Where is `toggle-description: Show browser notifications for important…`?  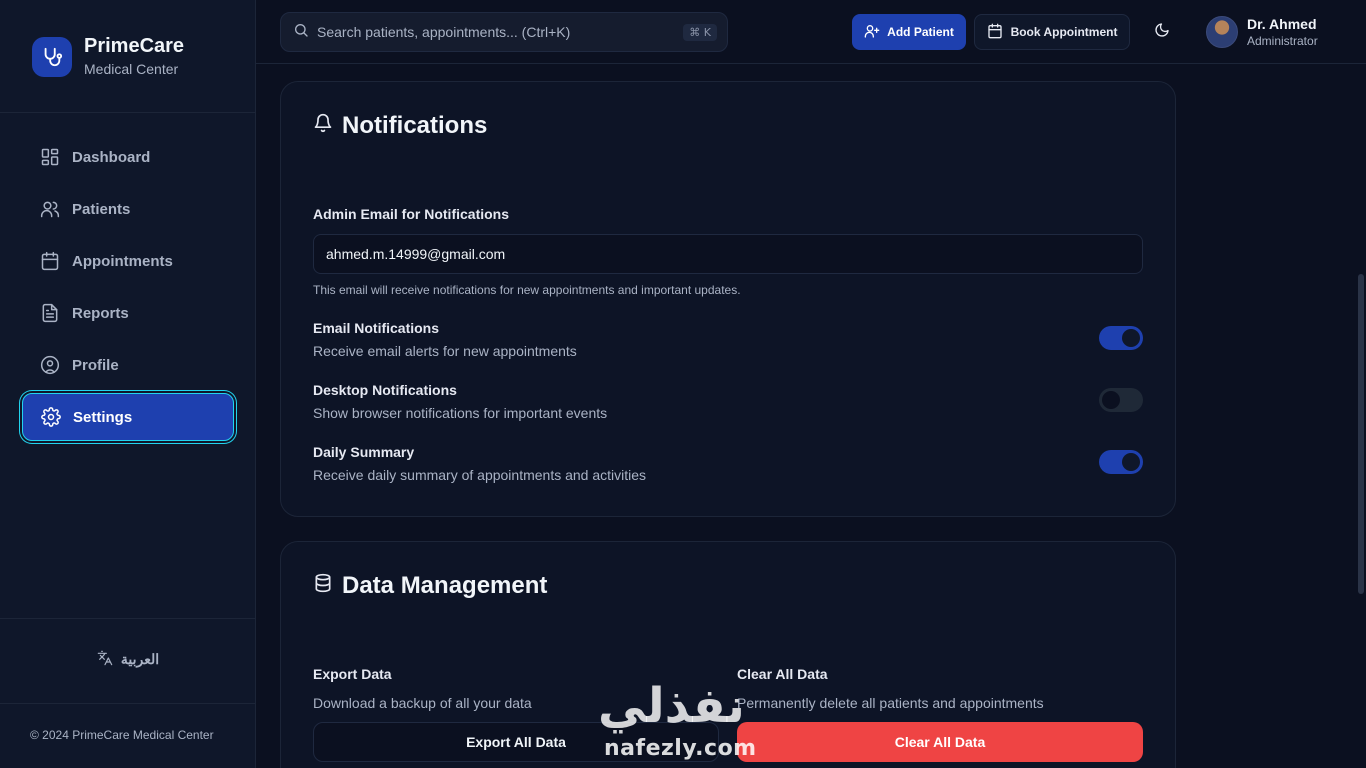 toggle-description: Show browser notifications for important… is located at coordinates (460, 413).